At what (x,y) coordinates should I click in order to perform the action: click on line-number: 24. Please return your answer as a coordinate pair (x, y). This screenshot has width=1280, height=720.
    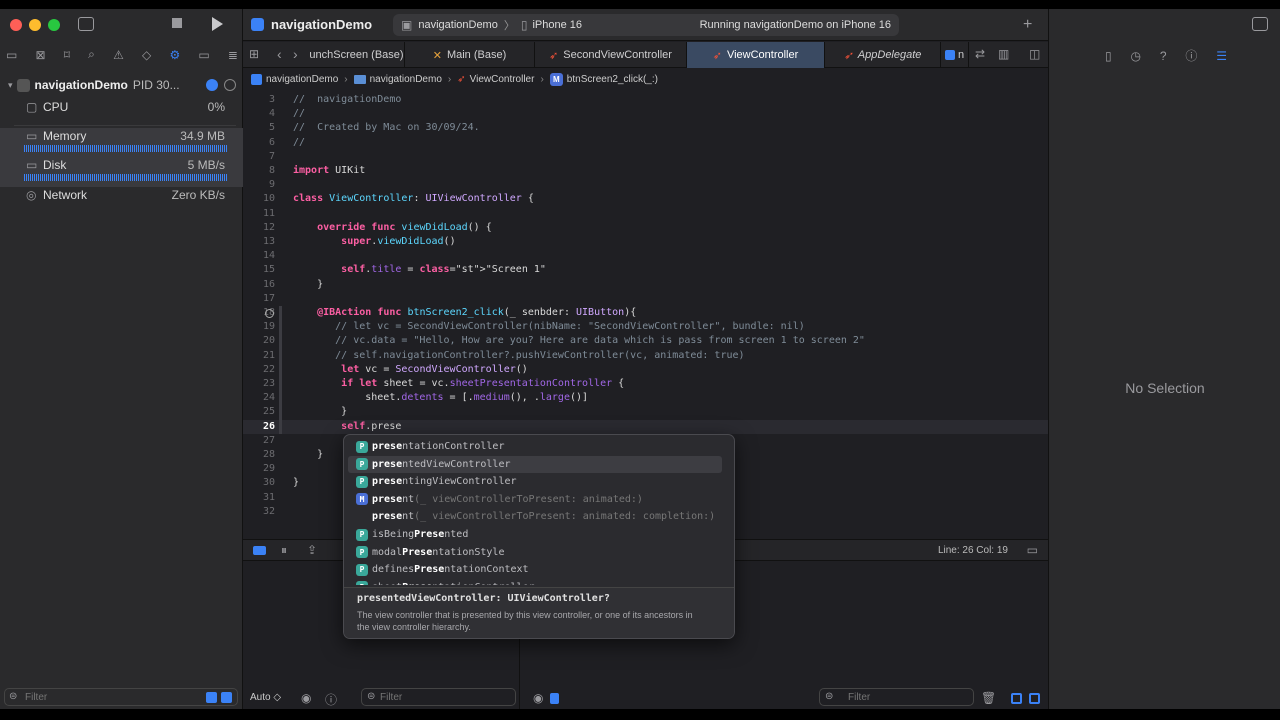
    Looking at the image, I should click on (259, 398).